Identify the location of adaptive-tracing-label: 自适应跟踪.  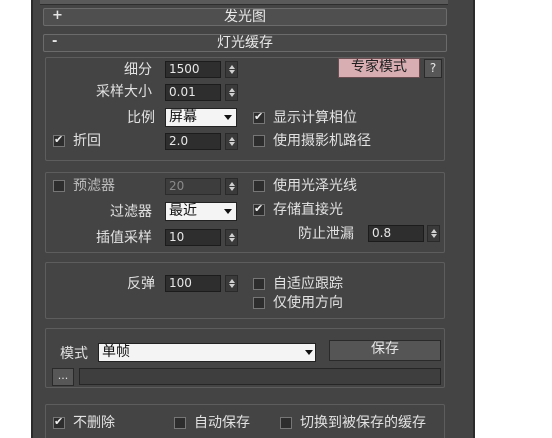
(308, 284).